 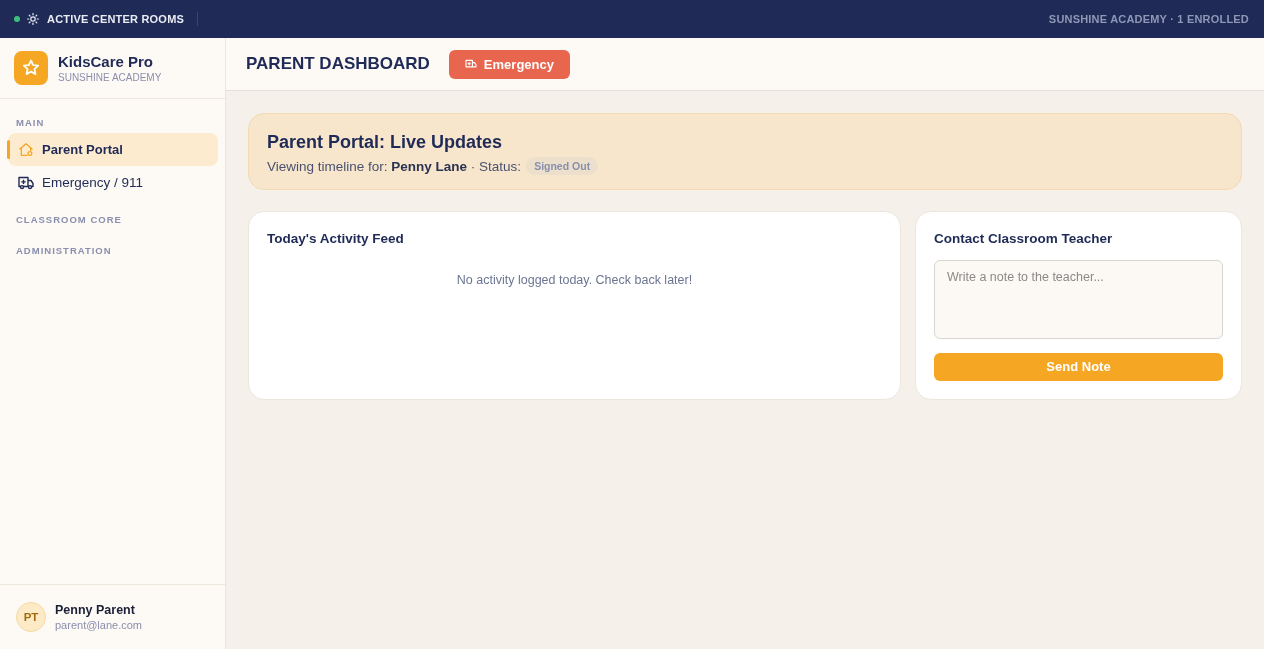 What do you see at coordinates (106, 61) in the screenshot?
I see `app-name: KidsCare Pro` at bounding box center [106, 61].